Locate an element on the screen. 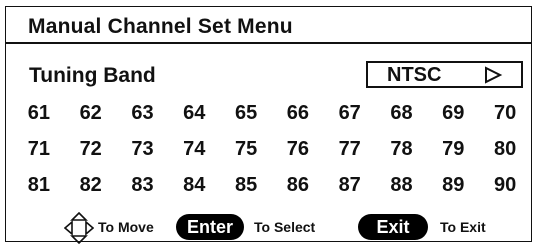 The image size is (539, 247). channel-cell: 79 is located at coordinates (453, 149).